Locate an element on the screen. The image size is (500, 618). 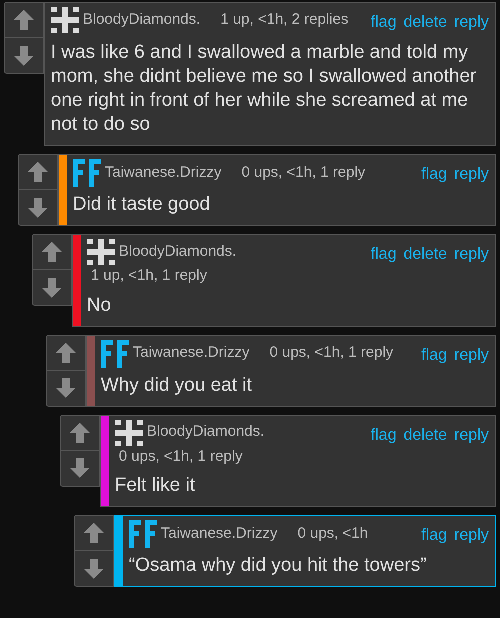
comment-text: I was like 6 and I swallowed a marble and told my mom, she didnt believe me so I swallowed another one right in front of her while she screamed at me not to do so is located at coordinates (264, 89).